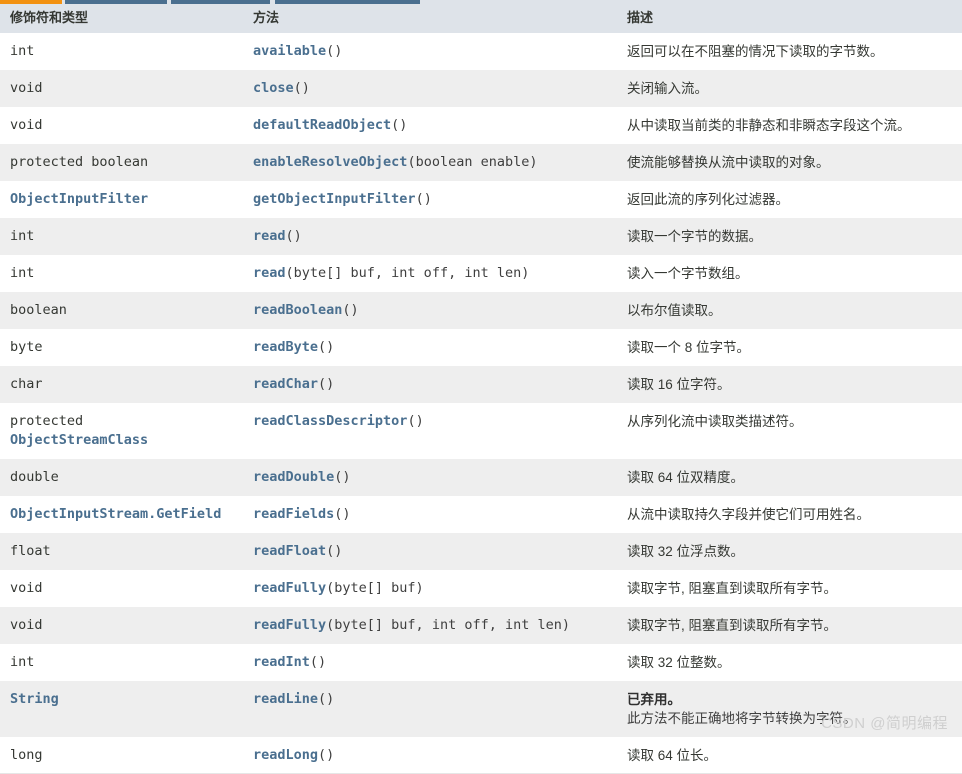 This screenshot has height=774, width=962. I want to click on method-signature: (boolean enable), so click(472, 162).